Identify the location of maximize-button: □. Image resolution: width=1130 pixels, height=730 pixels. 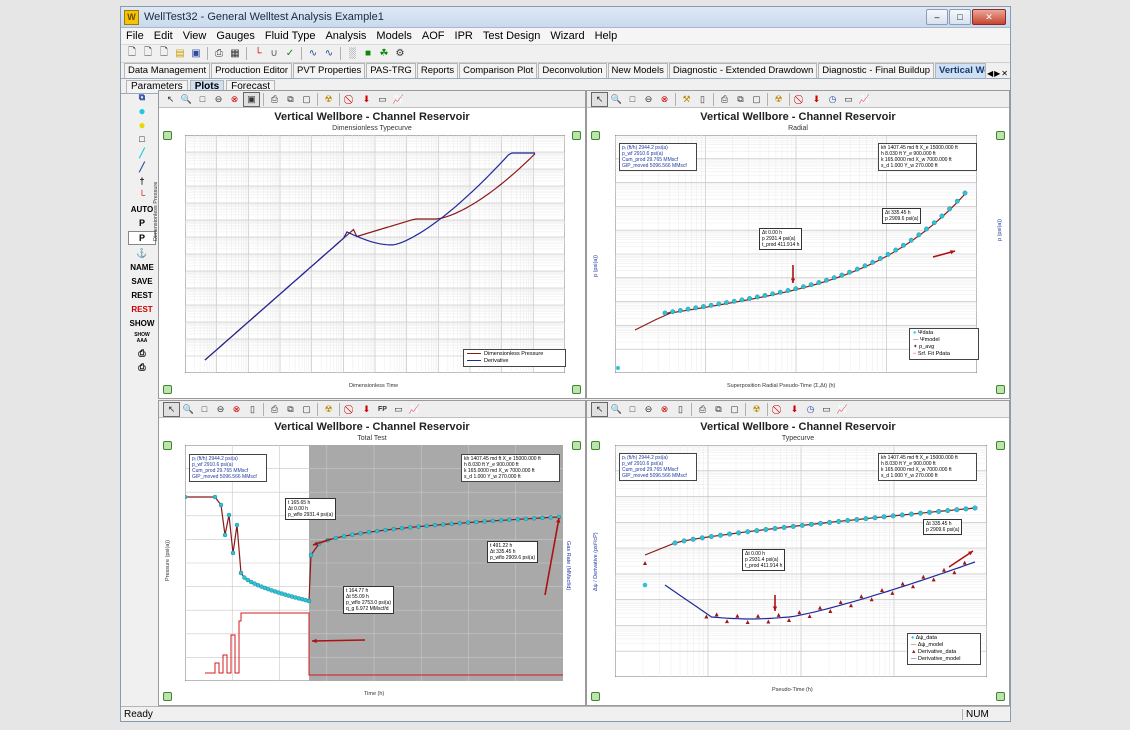
(960, 17).